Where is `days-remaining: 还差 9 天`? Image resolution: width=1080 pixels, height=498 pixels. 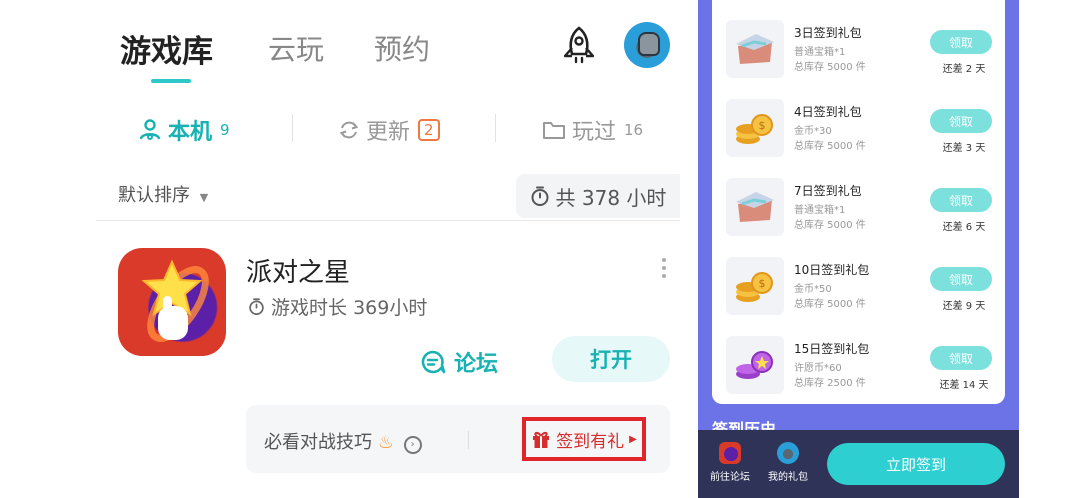 days-remaining: 还差 9 天 is located at coordinates (964, 306).